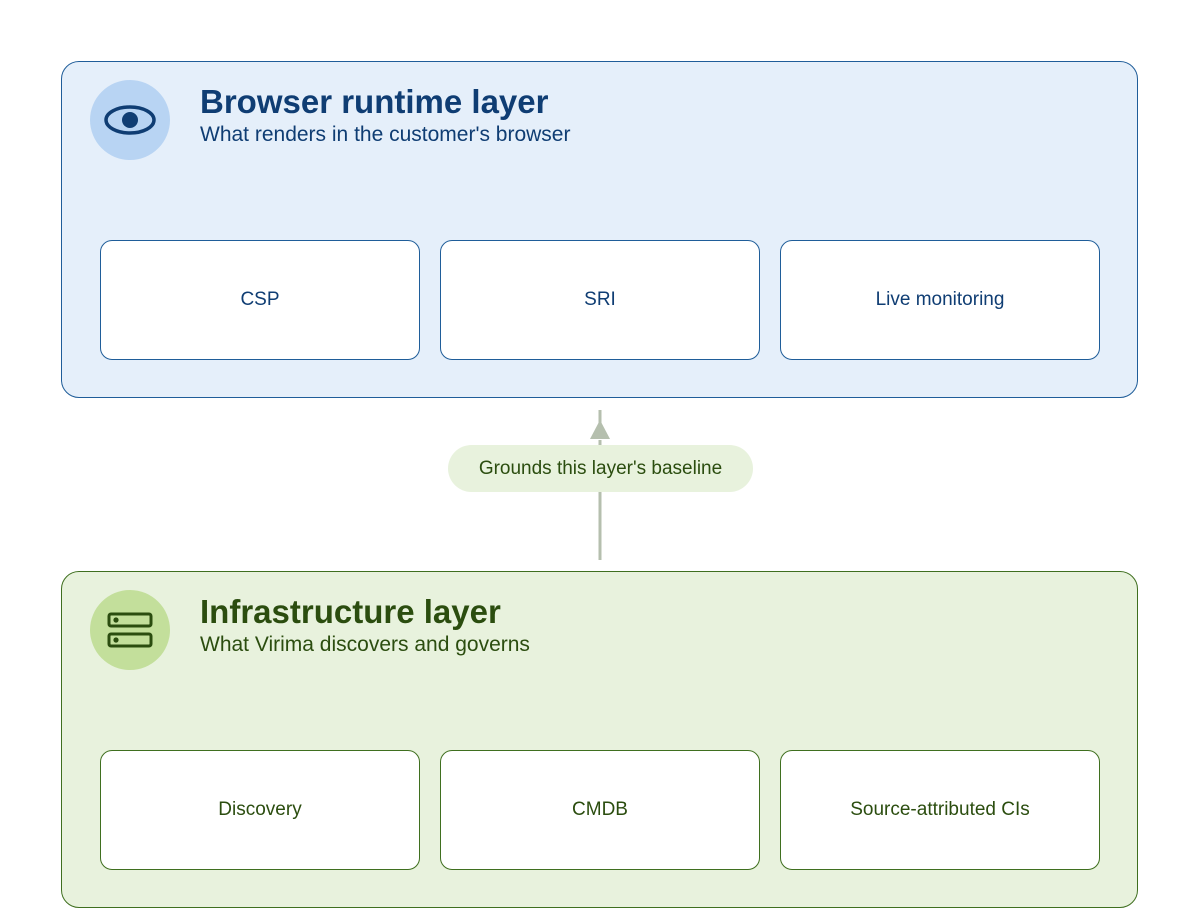 The height and width of the screenshot is (915, 1200). I want to click on layer-subtitle: What Virima discovers and governs, so click(365, 644).